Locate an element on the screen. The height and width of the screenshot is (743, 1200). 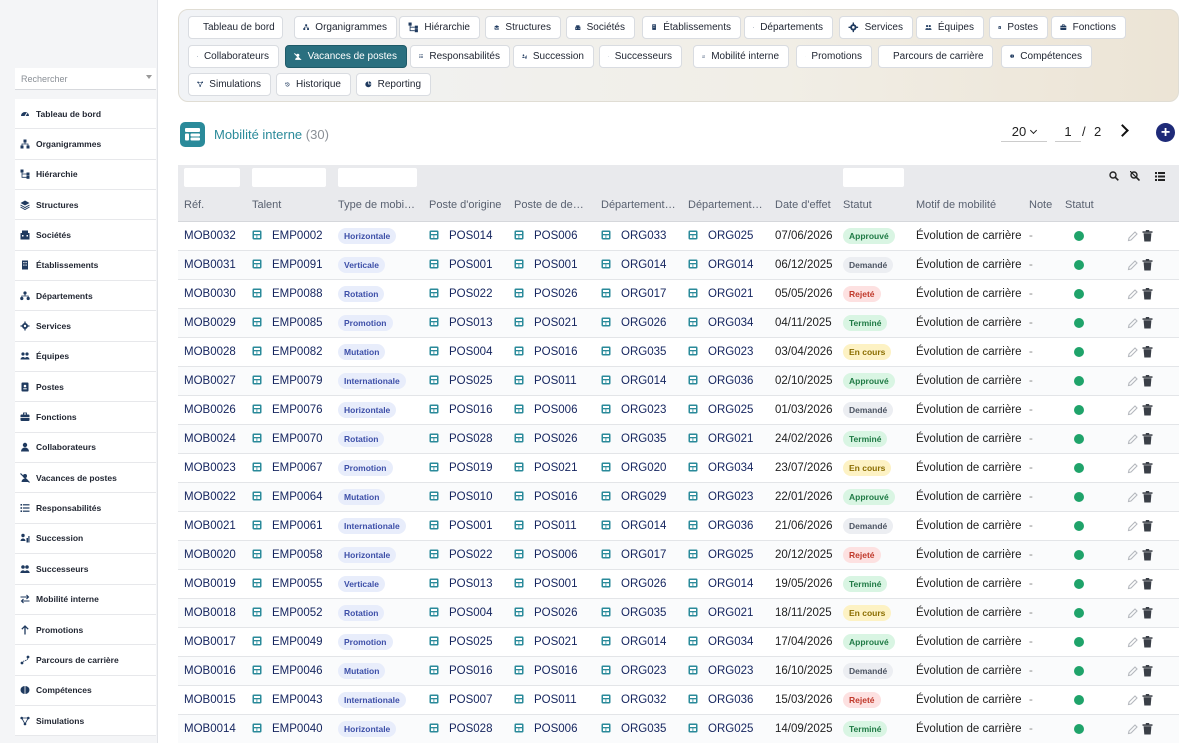
menu-button: Établissements is located at coordinates (691, 27).